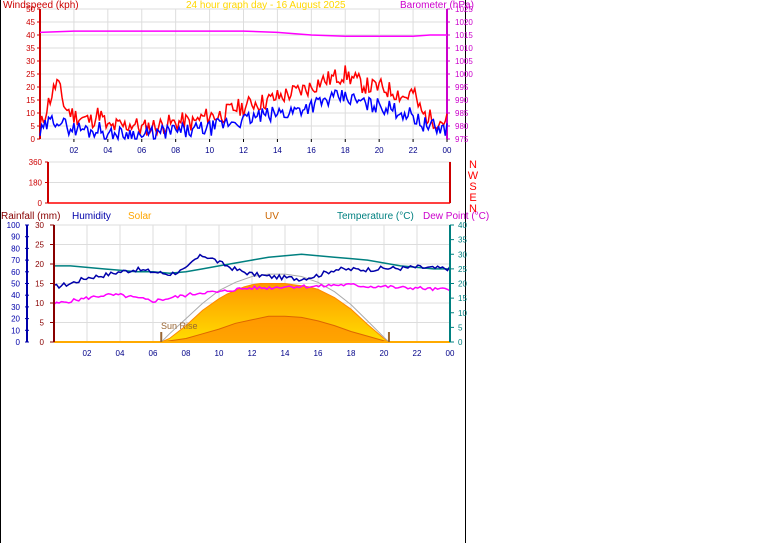 The width and height of the screenshot is (761, 543). Describe the element at coordinates (252, 353) in the screenshot. I see `solar-temp-x-tick-label: 12` at that location.